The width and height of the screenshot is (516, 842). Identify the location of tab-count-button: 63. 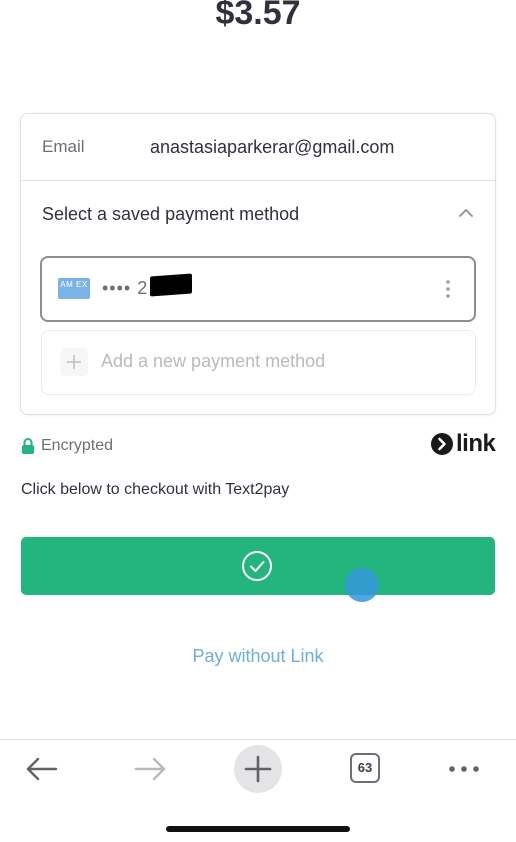
(365, 768).